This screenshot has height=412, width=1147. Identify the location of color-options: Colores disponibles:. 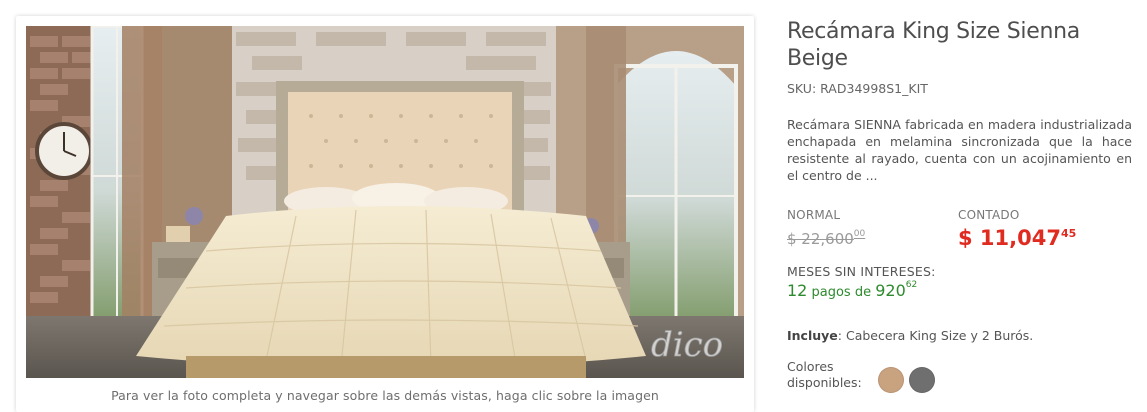
(959, 376).